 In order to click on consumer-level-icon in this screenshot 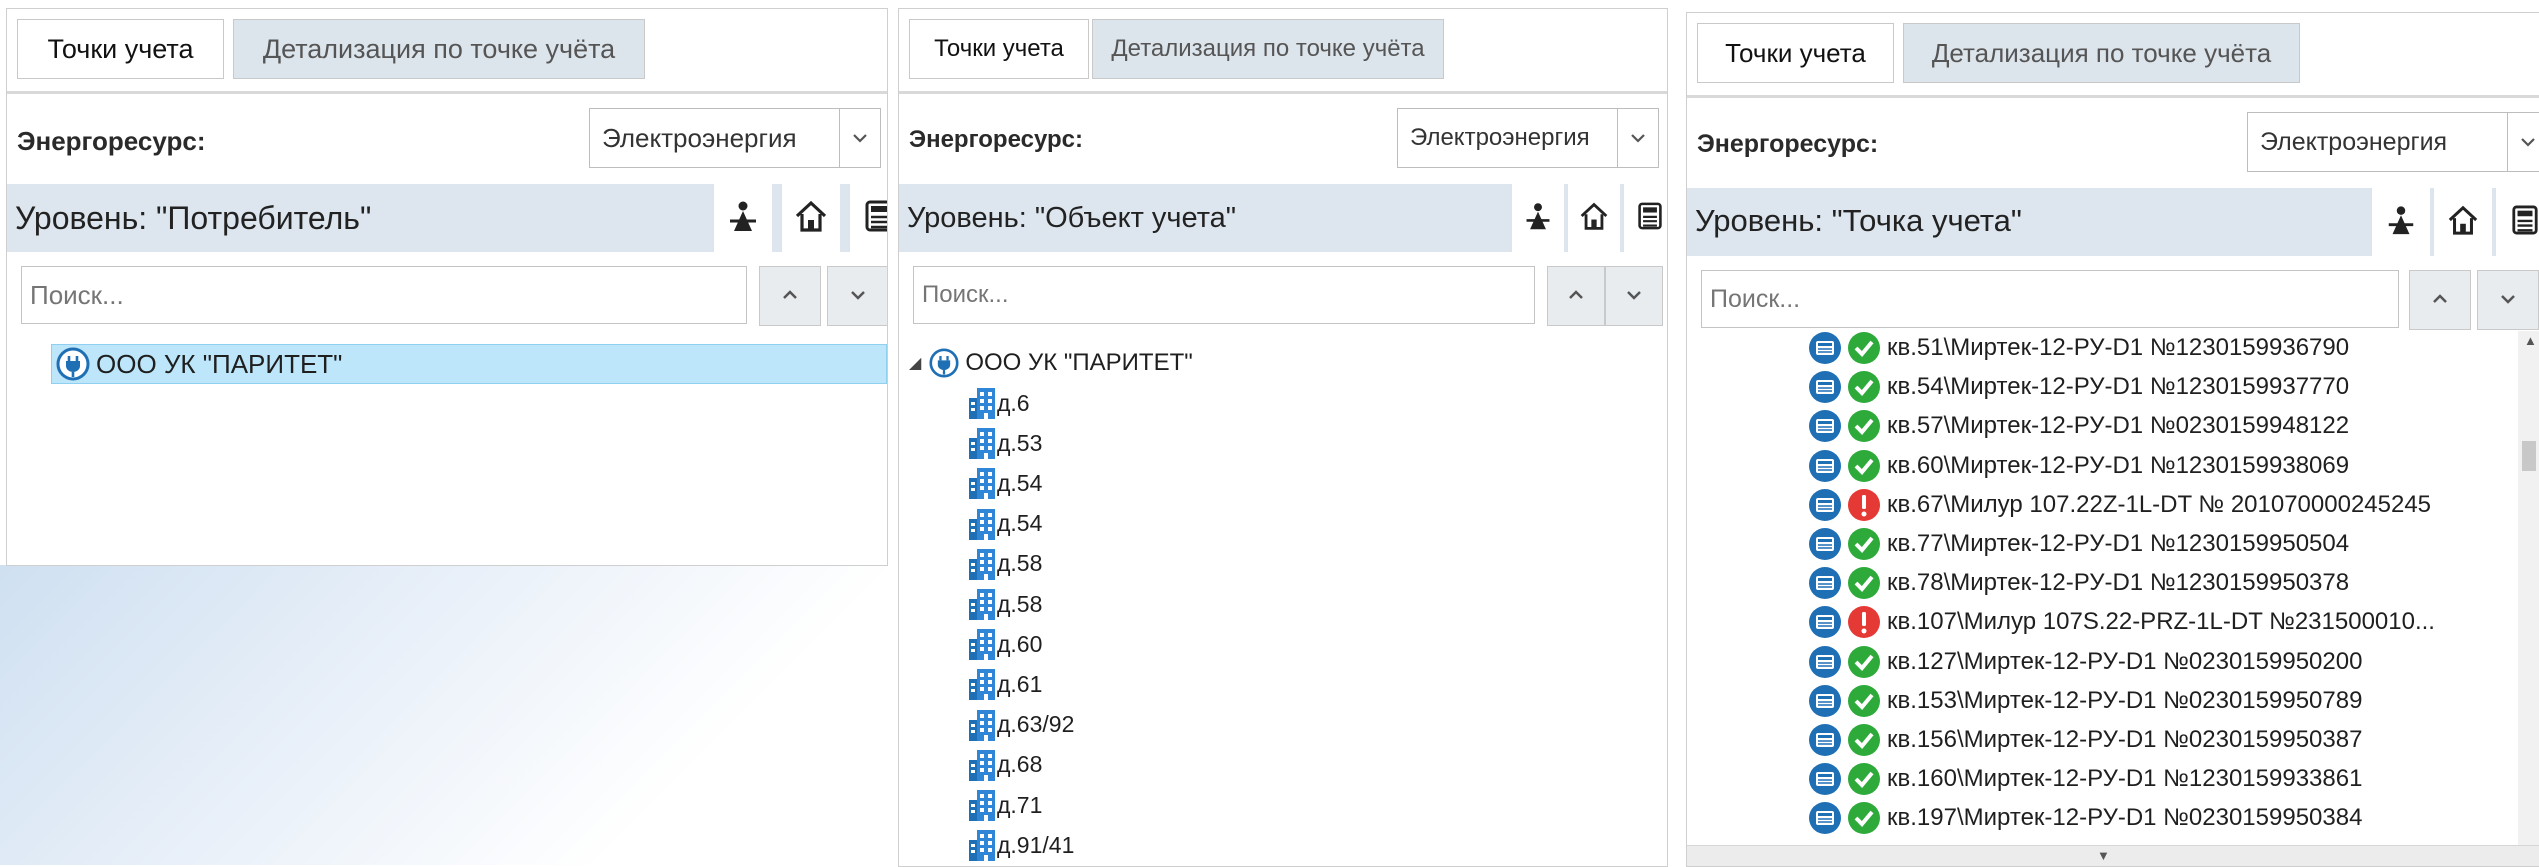, I will do `click(743, 218)`.